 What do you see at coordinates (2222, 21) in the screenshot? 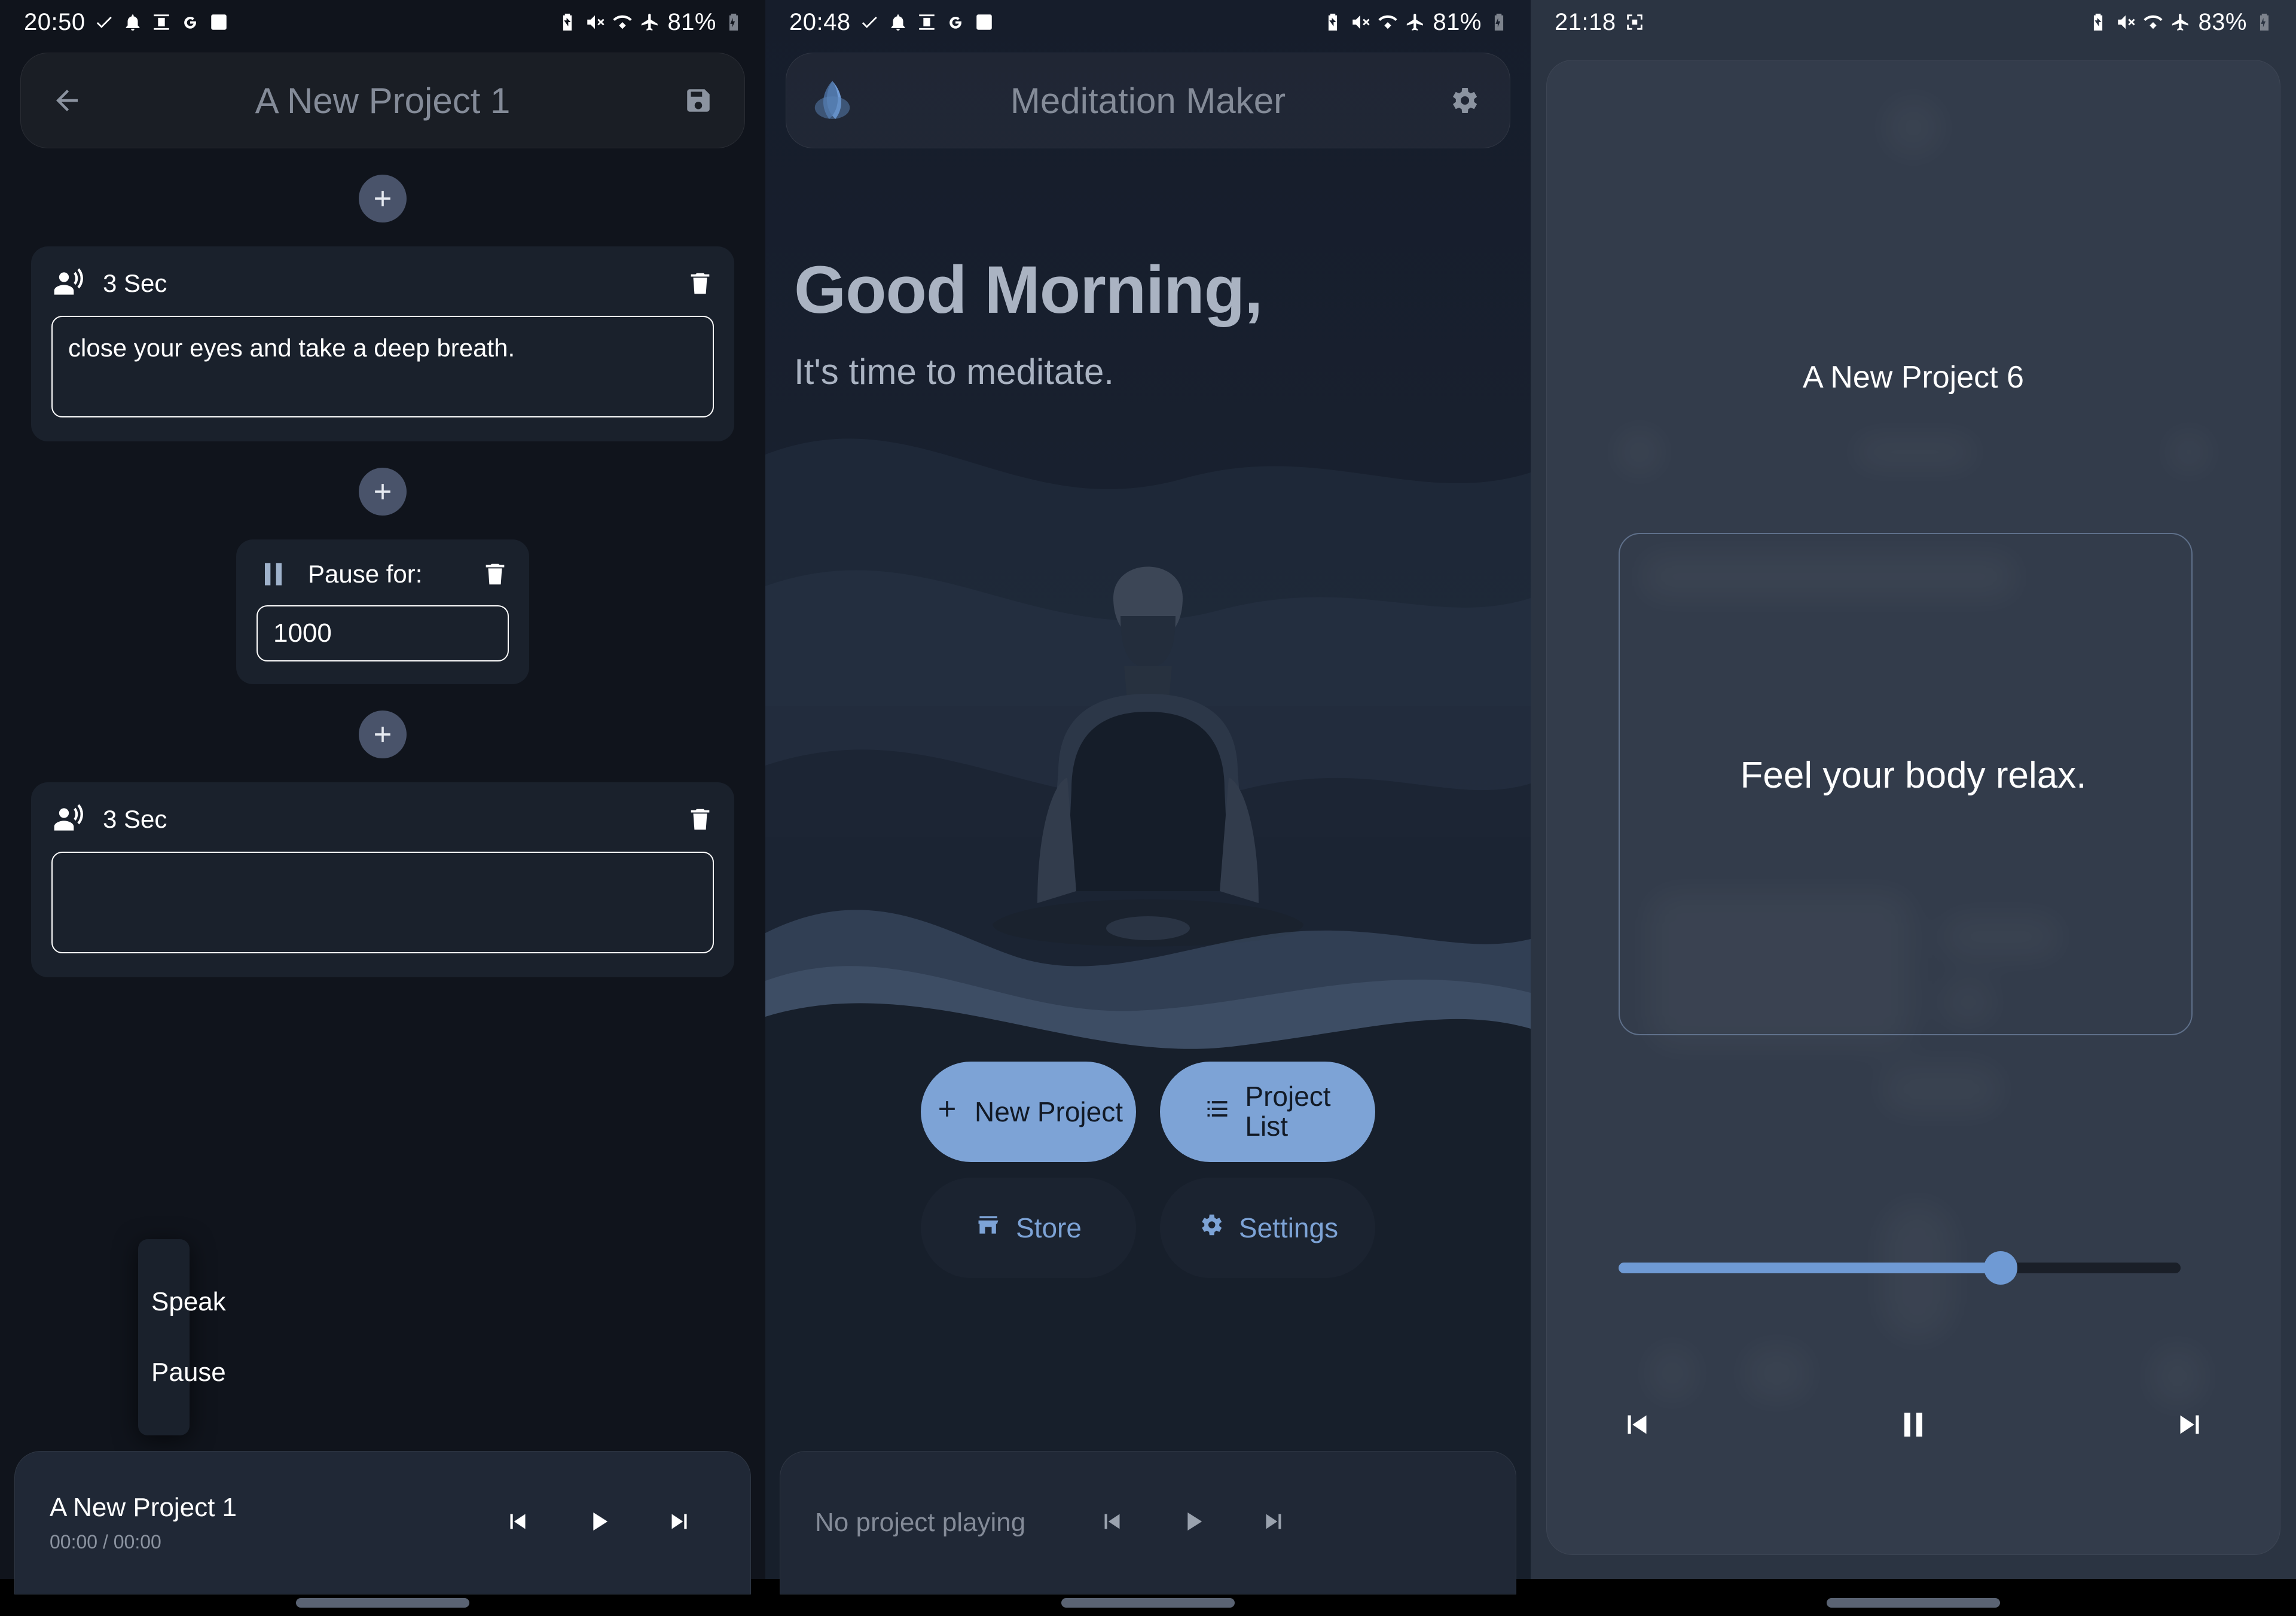
I see `battery-percentage: 83%` at bounding box center [2222, 21].